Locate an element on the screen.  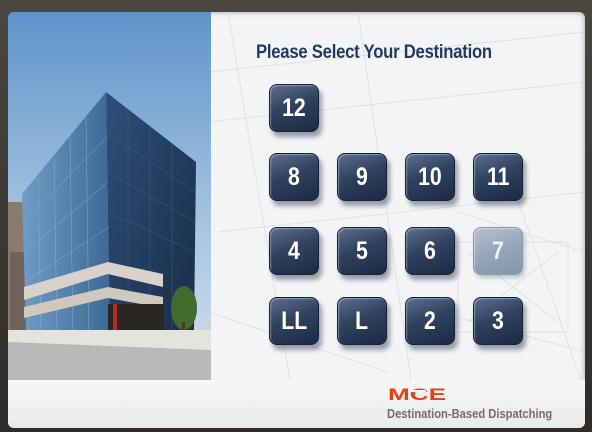
floor-button-3: 3 is located at coordinates (498, 321).